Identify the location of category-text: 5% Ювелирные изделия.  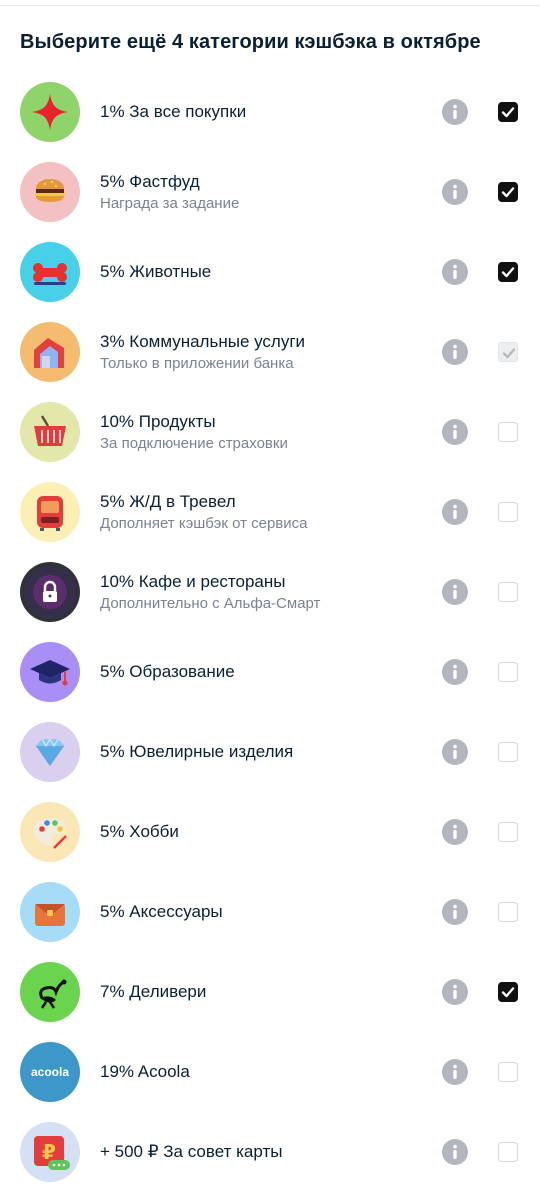
(265, 752).